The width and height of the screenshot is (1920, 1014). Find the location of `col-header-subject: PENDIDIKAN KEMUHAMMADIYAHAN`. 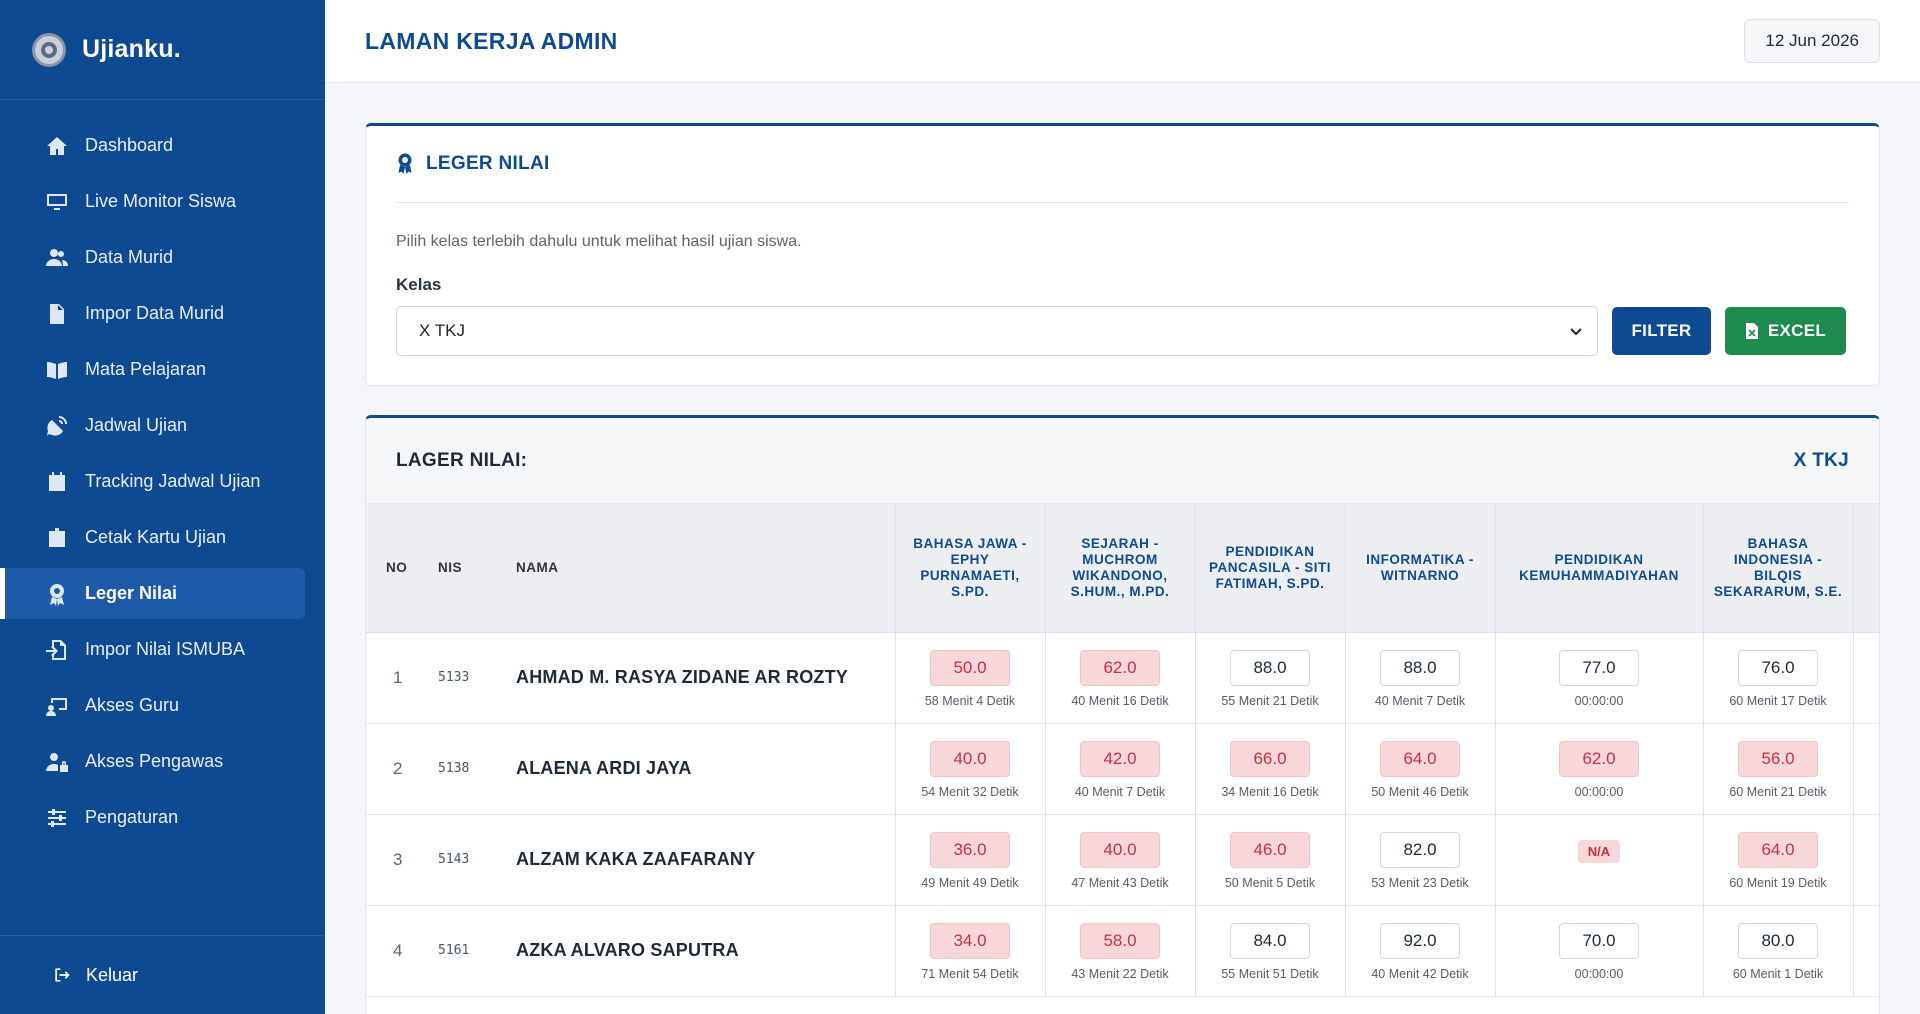

col-header-subject: PENDIDIKAN KEMUHAMMADIYAHAN is located at coordinates (1598, 568).